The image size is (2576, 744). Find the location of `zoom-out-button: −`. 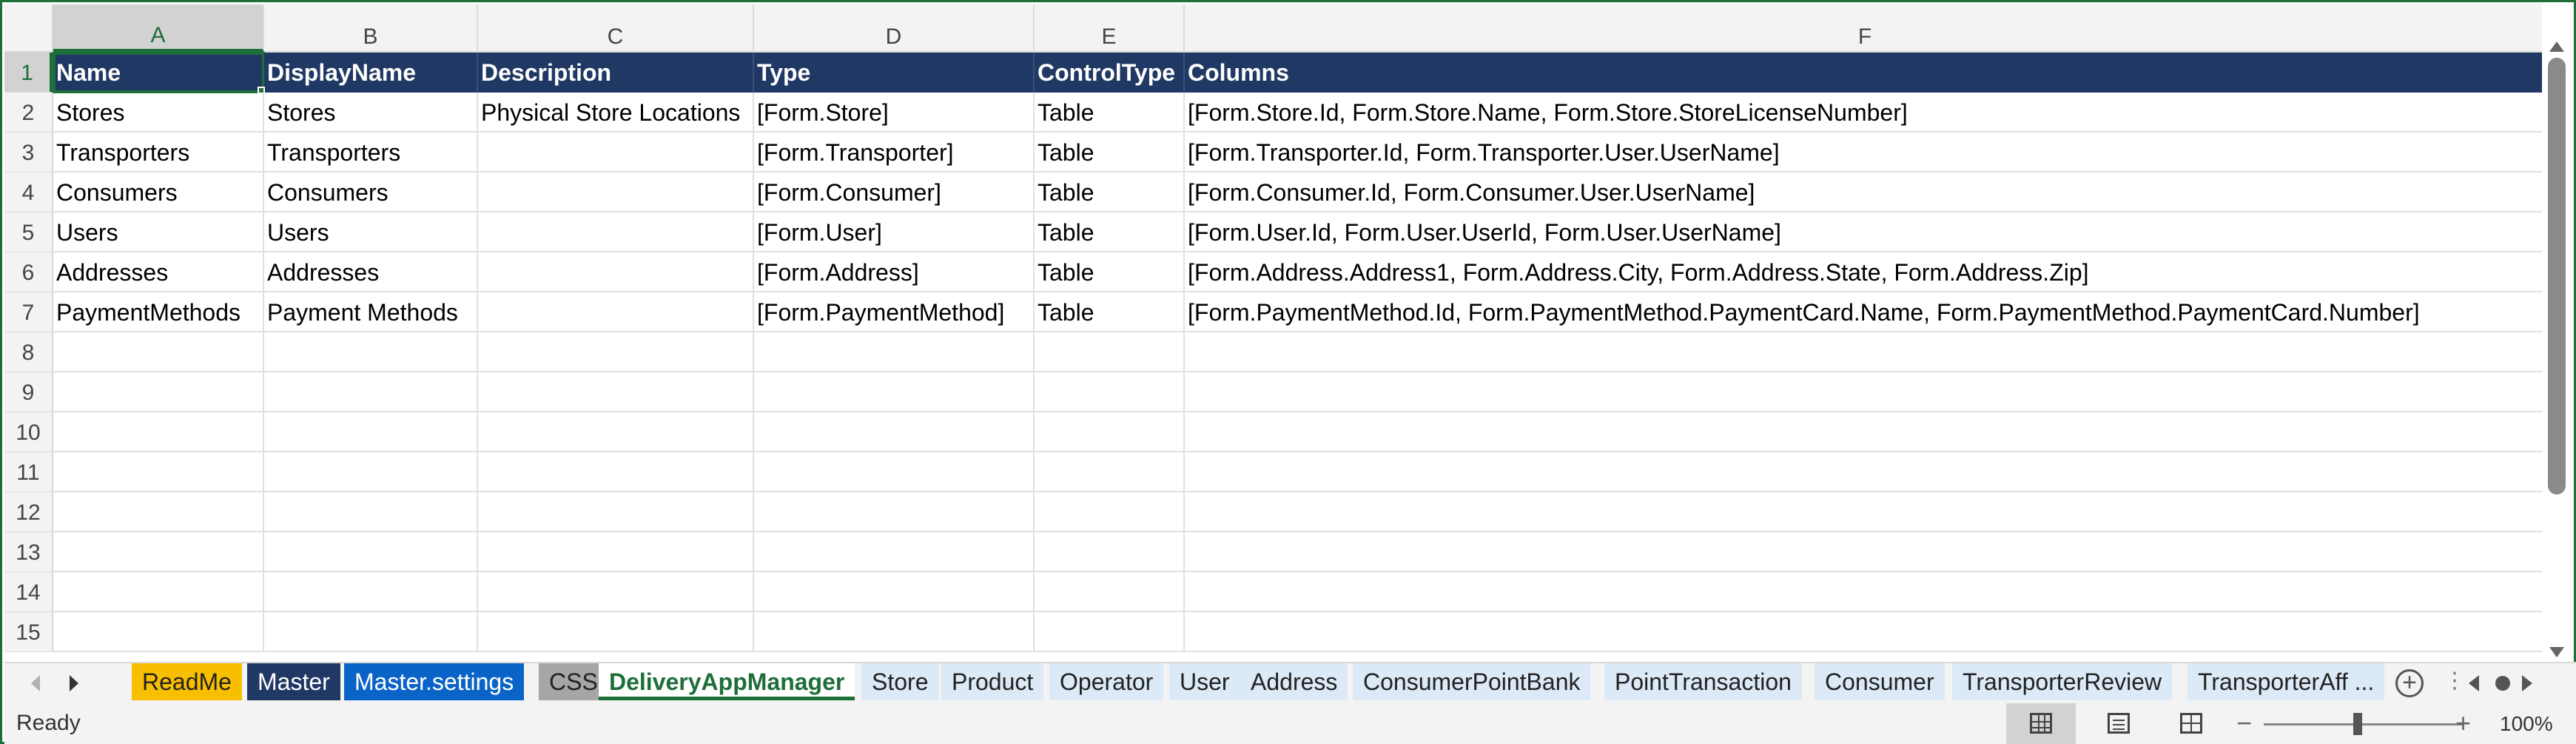

zoom-out-button: − is located at coordinates (2244, 723).